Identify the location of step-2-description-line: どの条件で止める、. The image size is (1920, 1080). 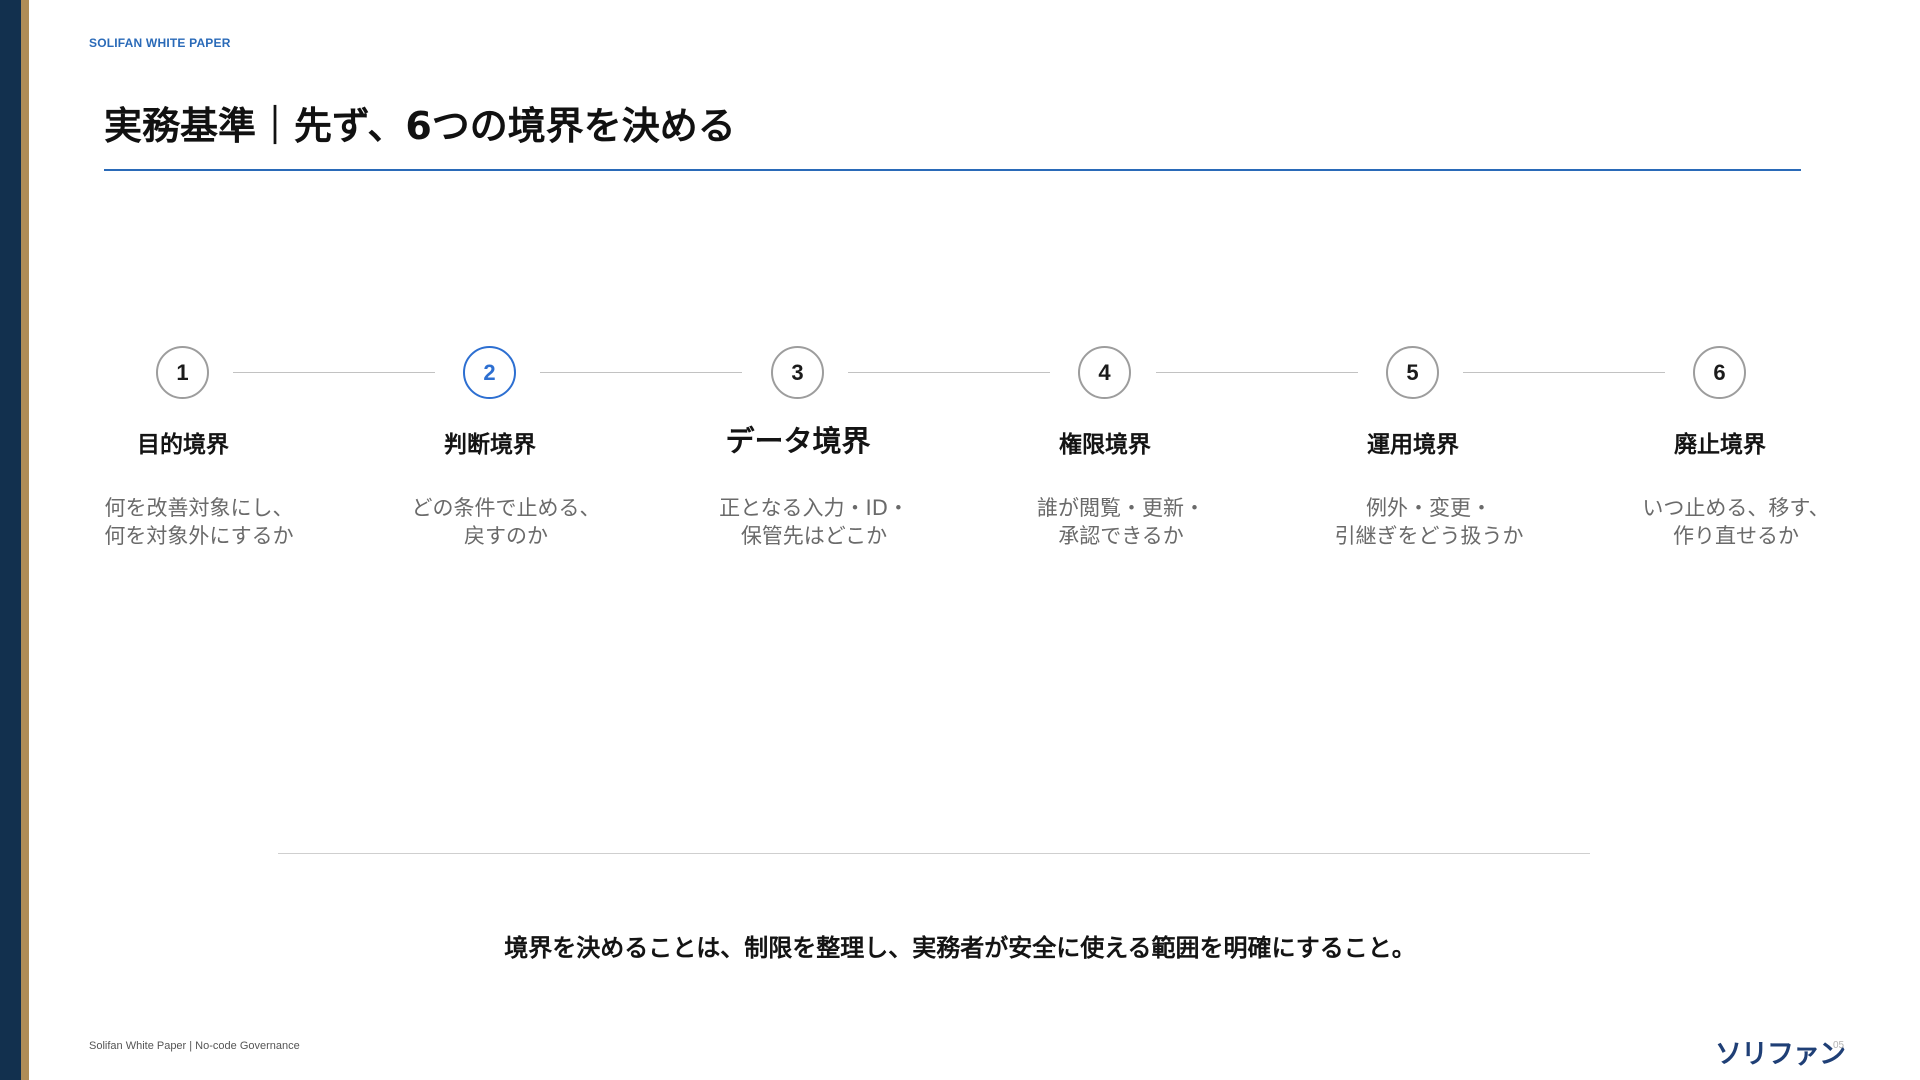
(506, 508).